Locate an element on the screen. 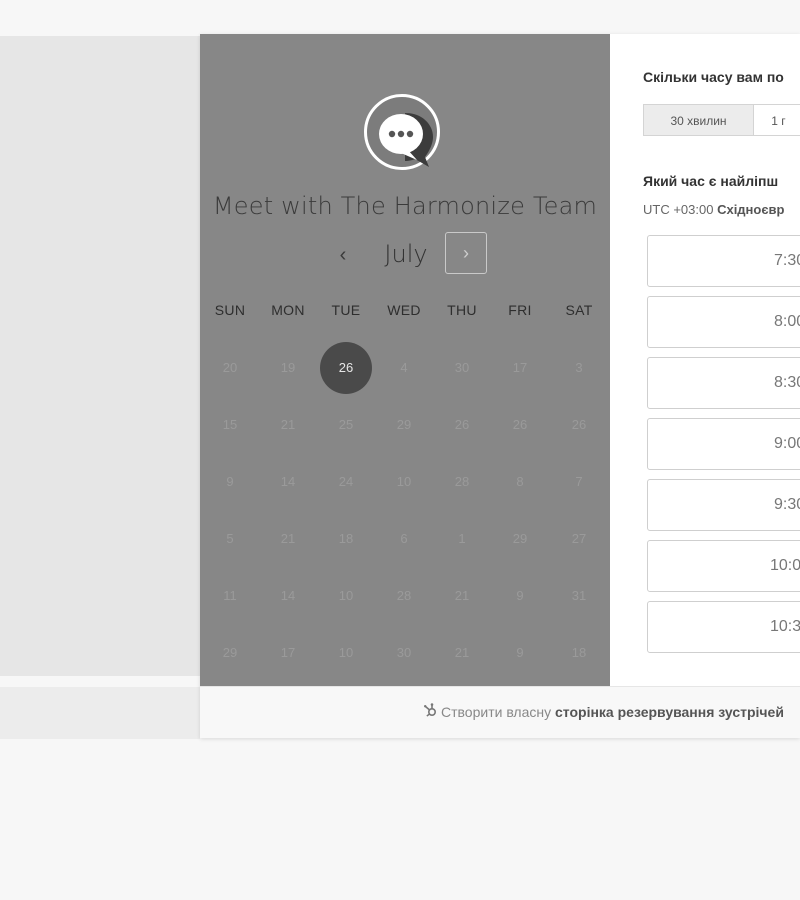 The width and height of the screenshot is (800, 900). prev-month-button: ‹ is located at coordinates (343, 255).